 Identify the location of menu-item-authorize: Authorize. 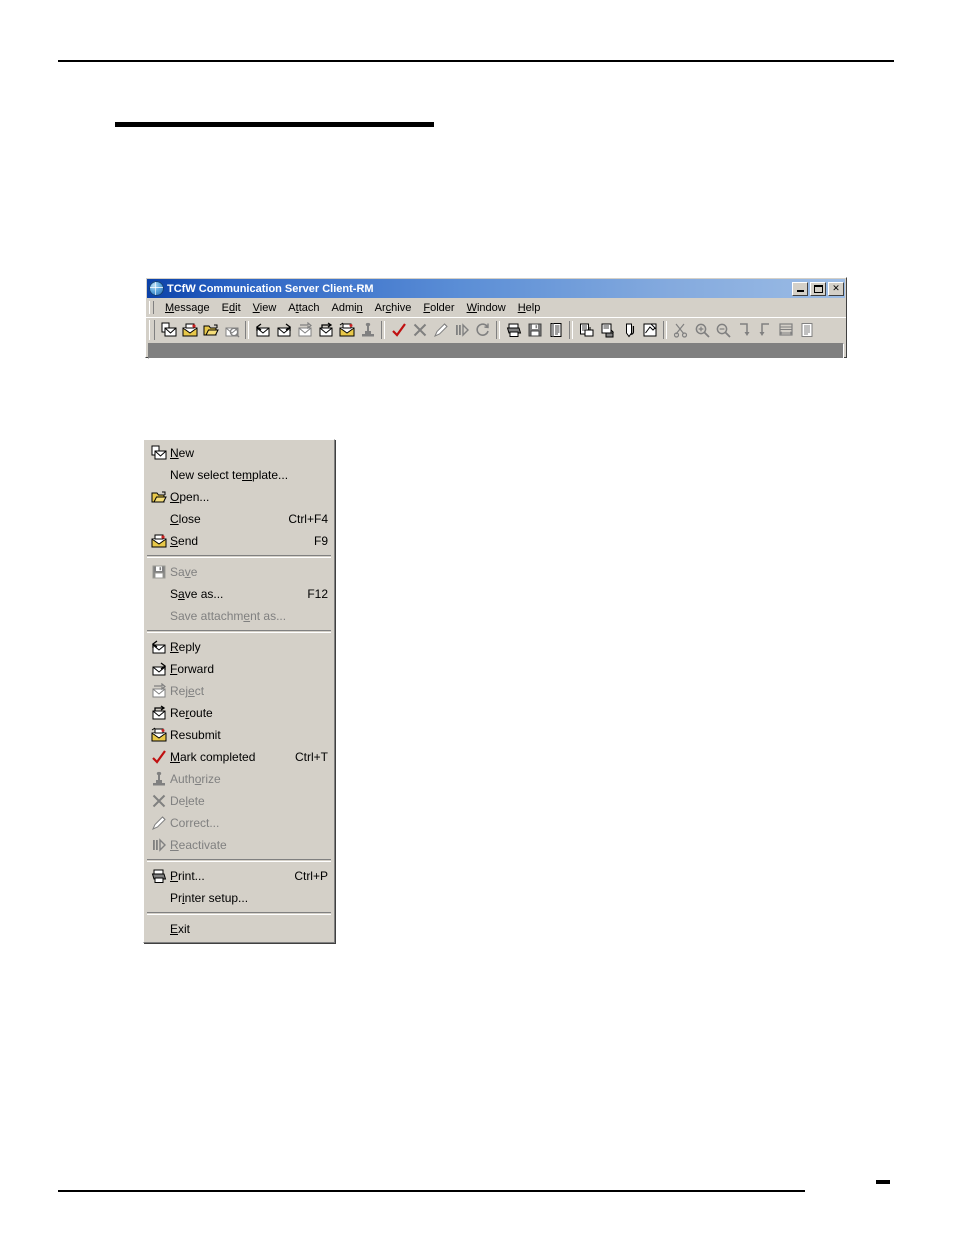
(239, 779).